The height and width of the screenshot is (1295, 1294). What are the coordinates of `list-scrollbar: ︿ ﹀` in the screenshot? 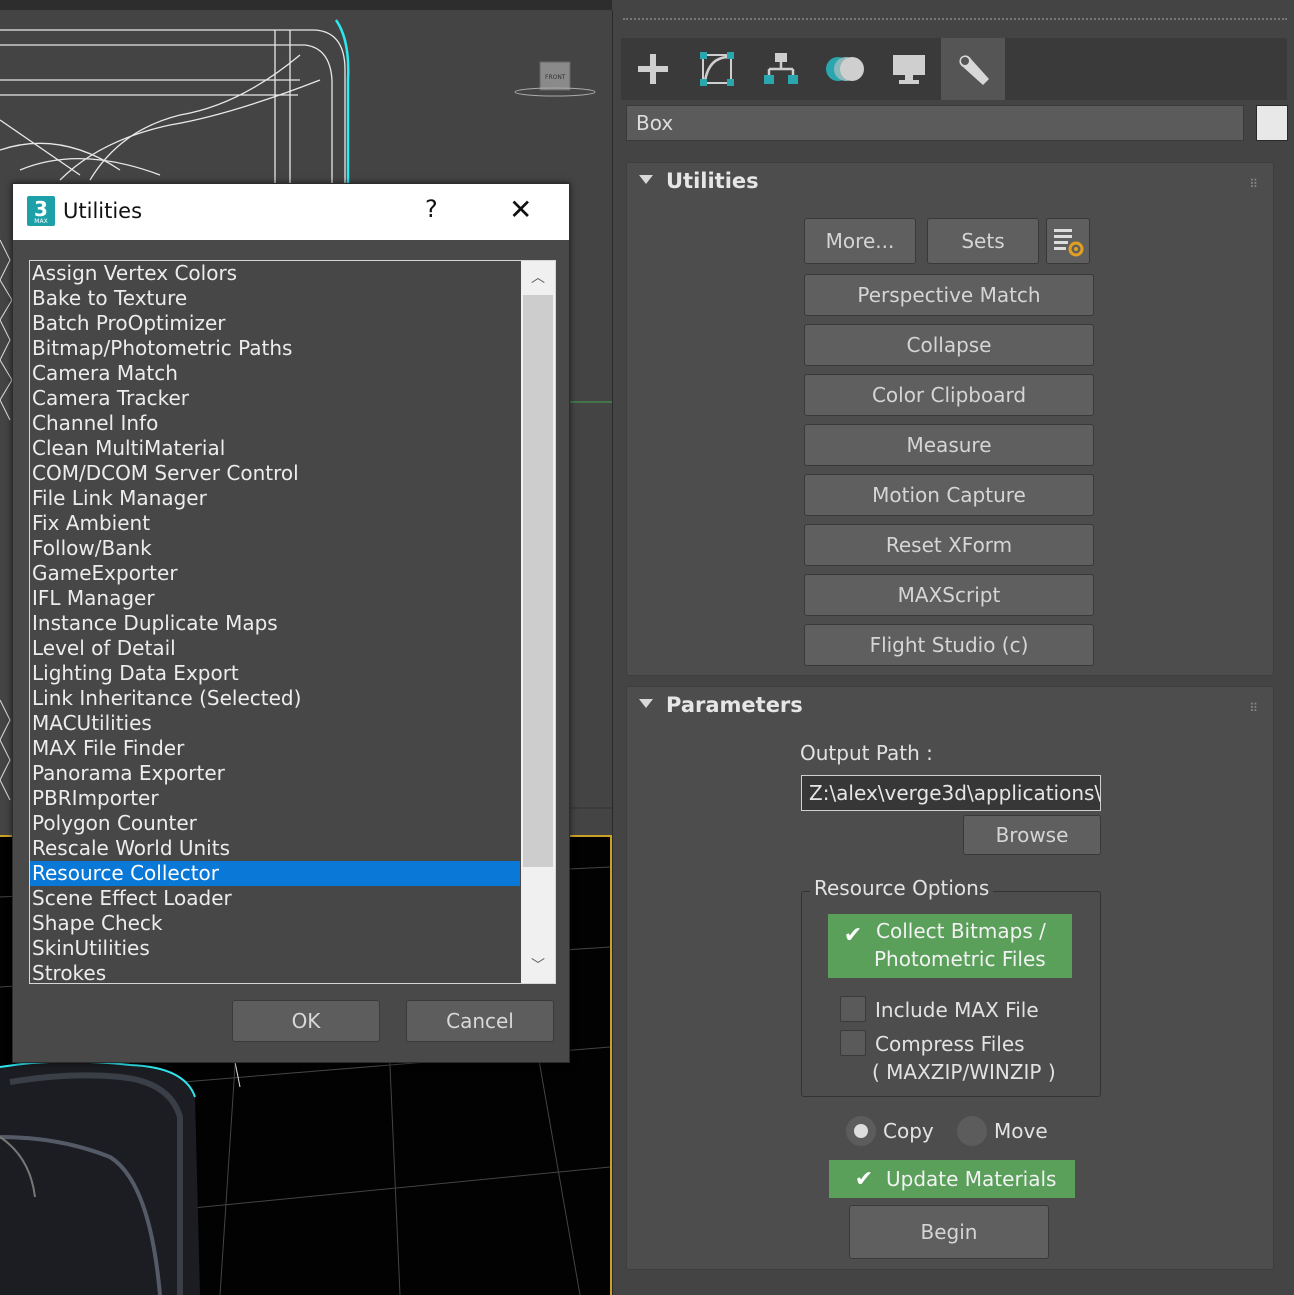 It's located at (538, 622).